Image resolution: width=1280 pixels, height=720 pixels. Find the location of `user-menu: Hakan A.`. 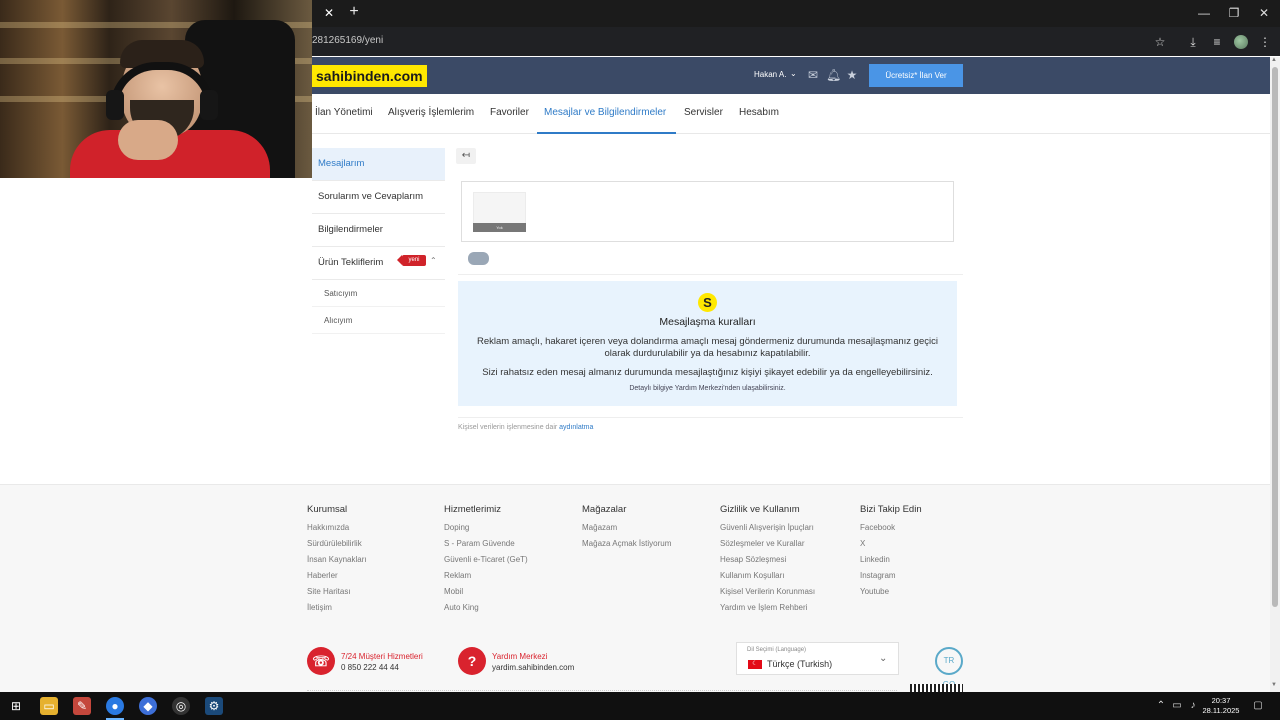

user-menu: Hakan A. is located at coordinates (770, 74).